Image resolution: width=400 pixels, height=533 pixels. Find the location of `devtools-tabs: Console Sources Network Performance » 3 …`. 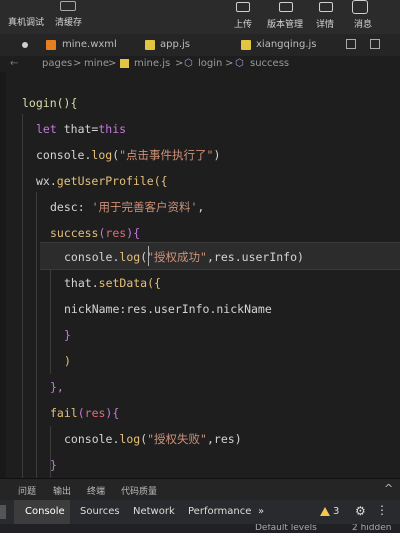

devtools-tabs: Console Sources Network Performance » 3 … is located at coordinates (200, 512).